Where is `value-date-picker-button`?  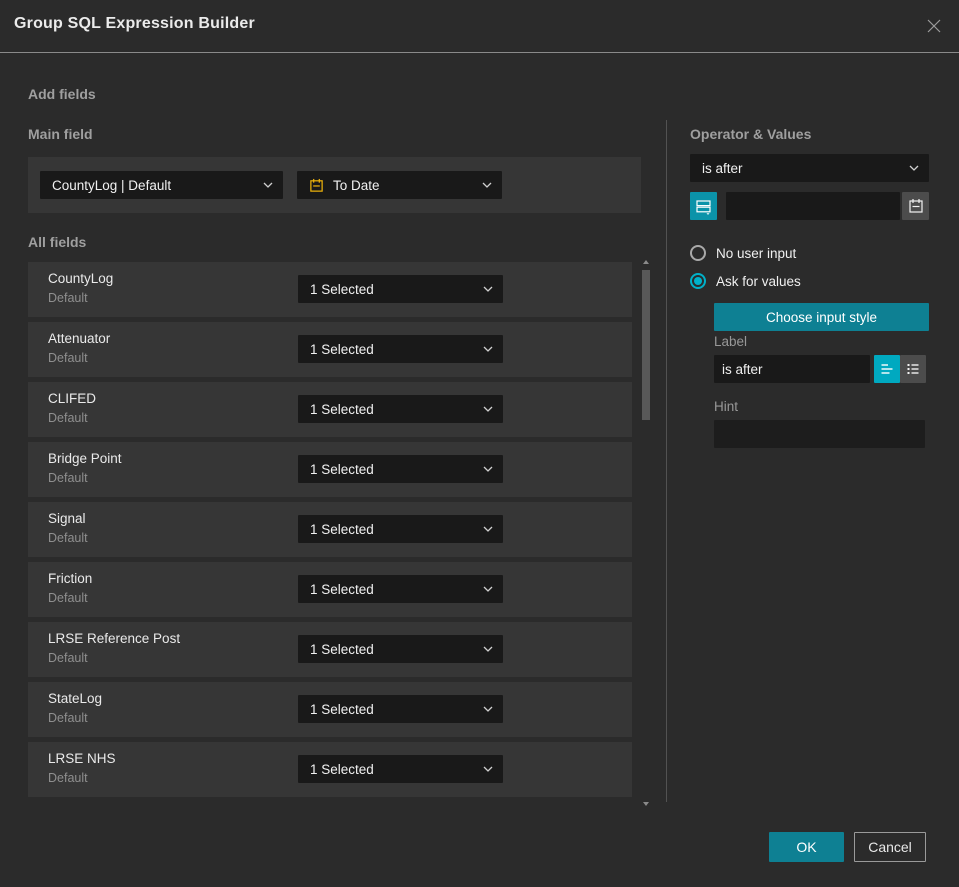 value-date-picker-button is located at coordinates (915, 206).